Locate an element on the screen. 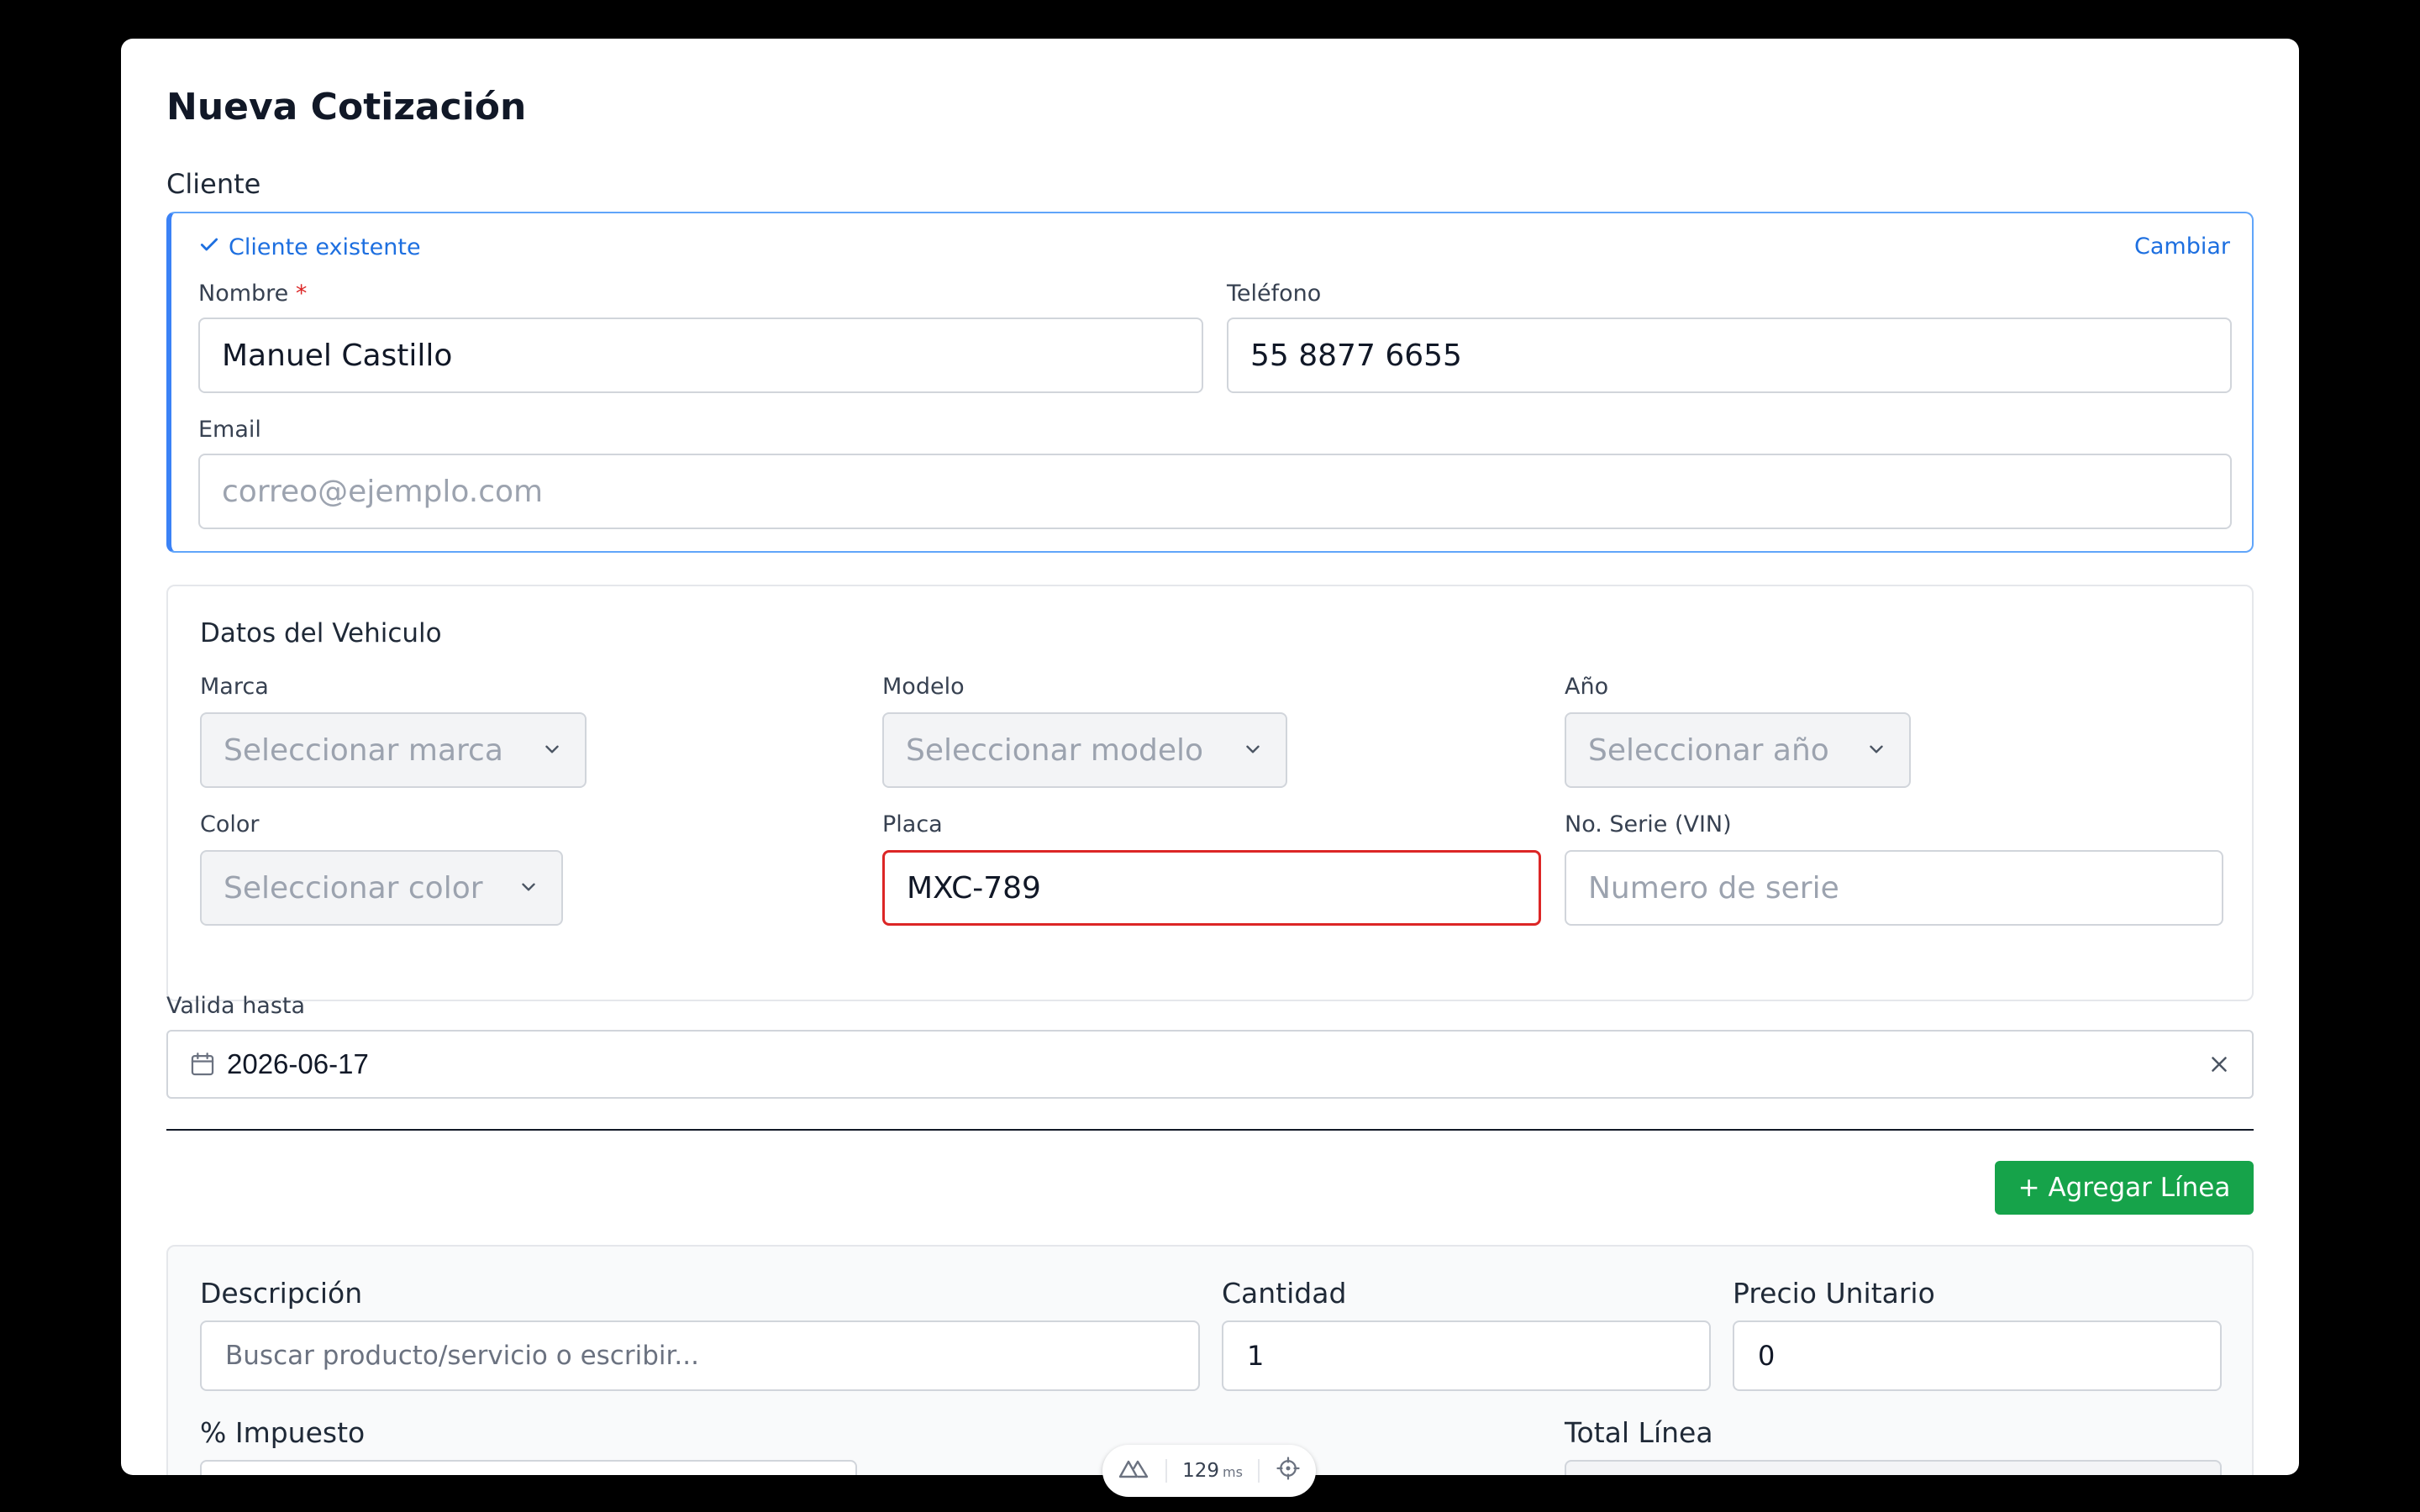 The width and height of the screenshot is (2420, 1512). change-client-link: Cambiar is located at coordinates (2182, 247).